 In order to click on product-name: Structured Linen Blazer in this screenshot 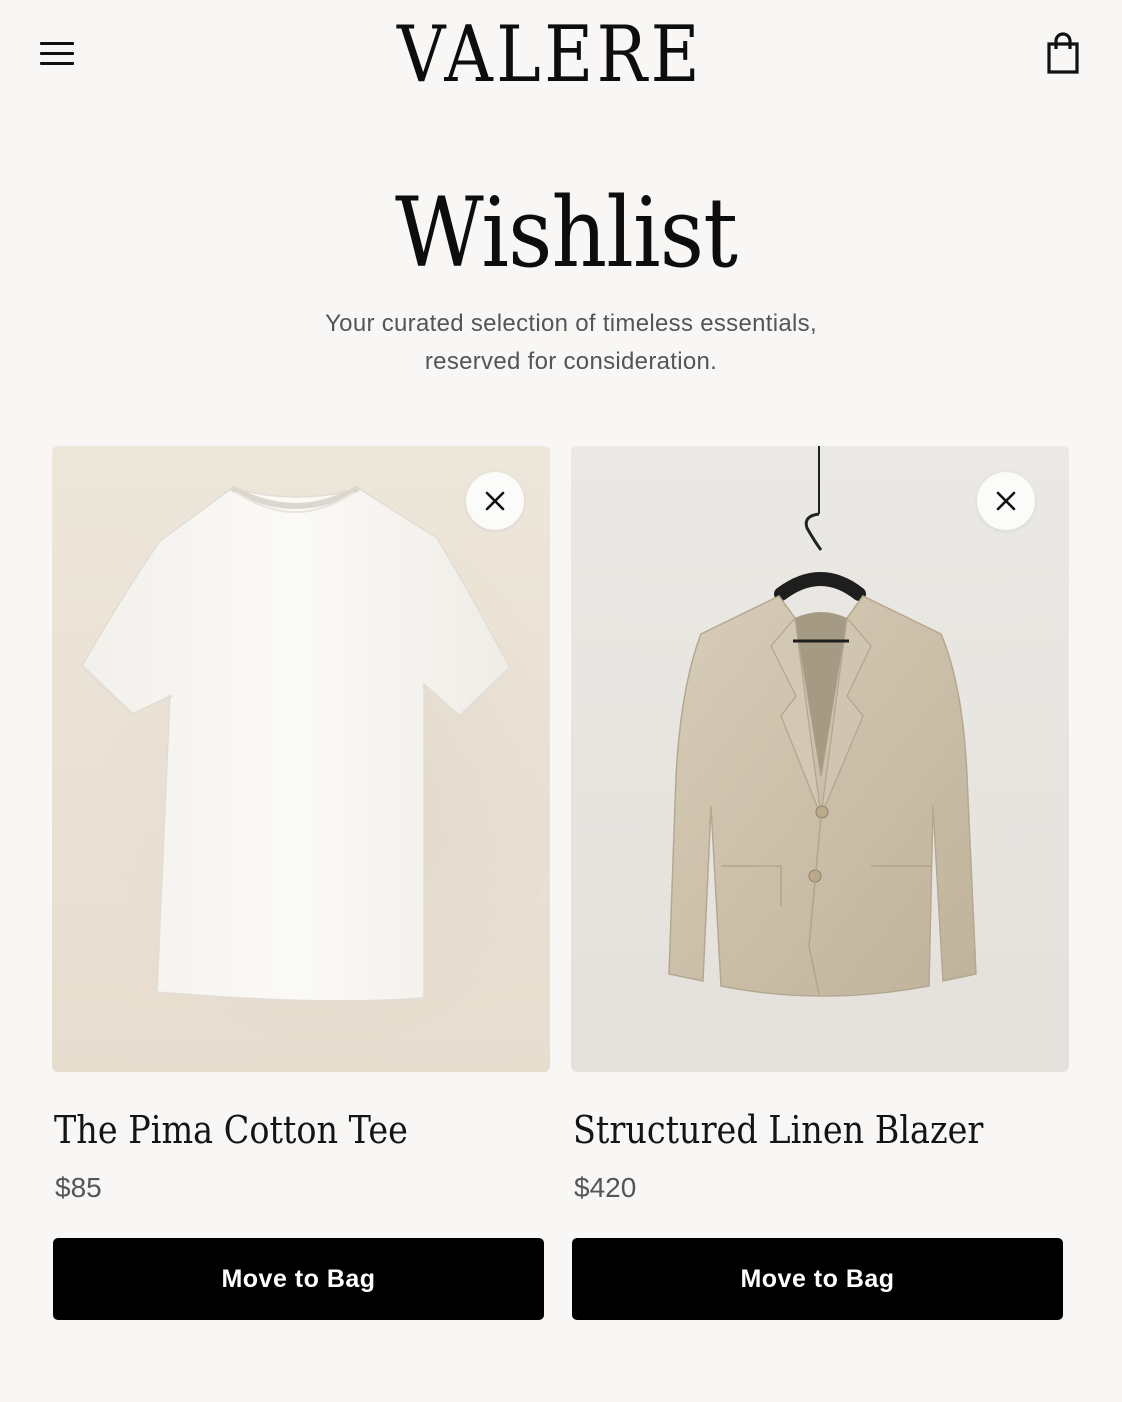, I will do `click(784, 1130)`.